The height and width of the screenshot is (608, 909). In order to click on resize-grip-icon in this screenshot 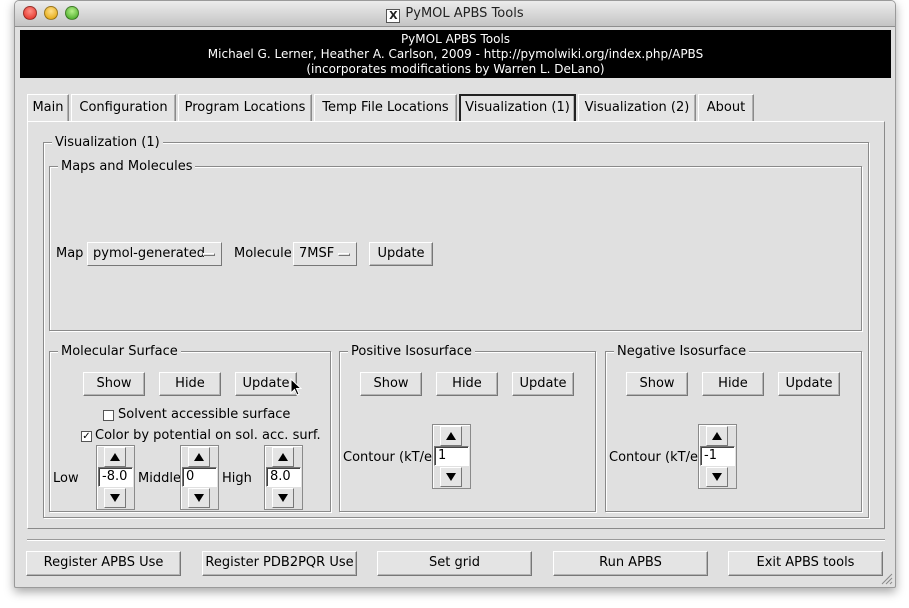, I will do `click(887, 579)`.